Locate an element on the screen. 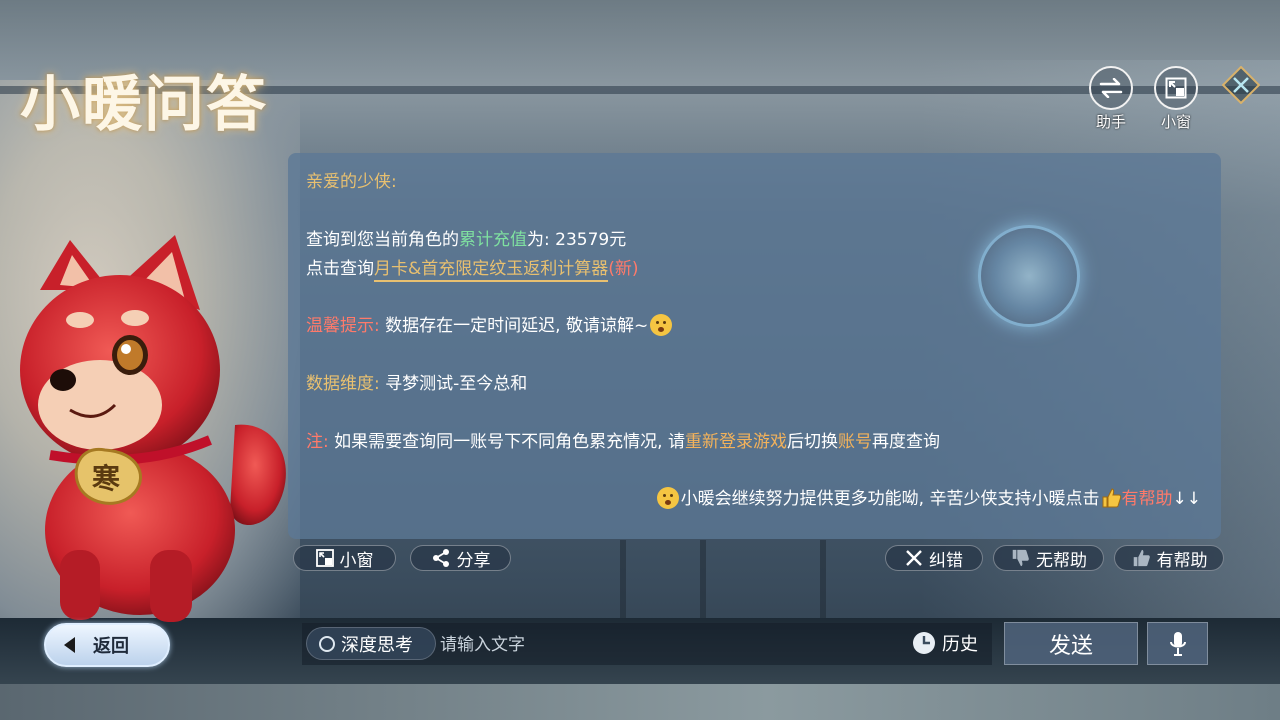 This screenshot has width=1280, height=720. assistant-label: 助手 is located at coordinates (1110, 122).